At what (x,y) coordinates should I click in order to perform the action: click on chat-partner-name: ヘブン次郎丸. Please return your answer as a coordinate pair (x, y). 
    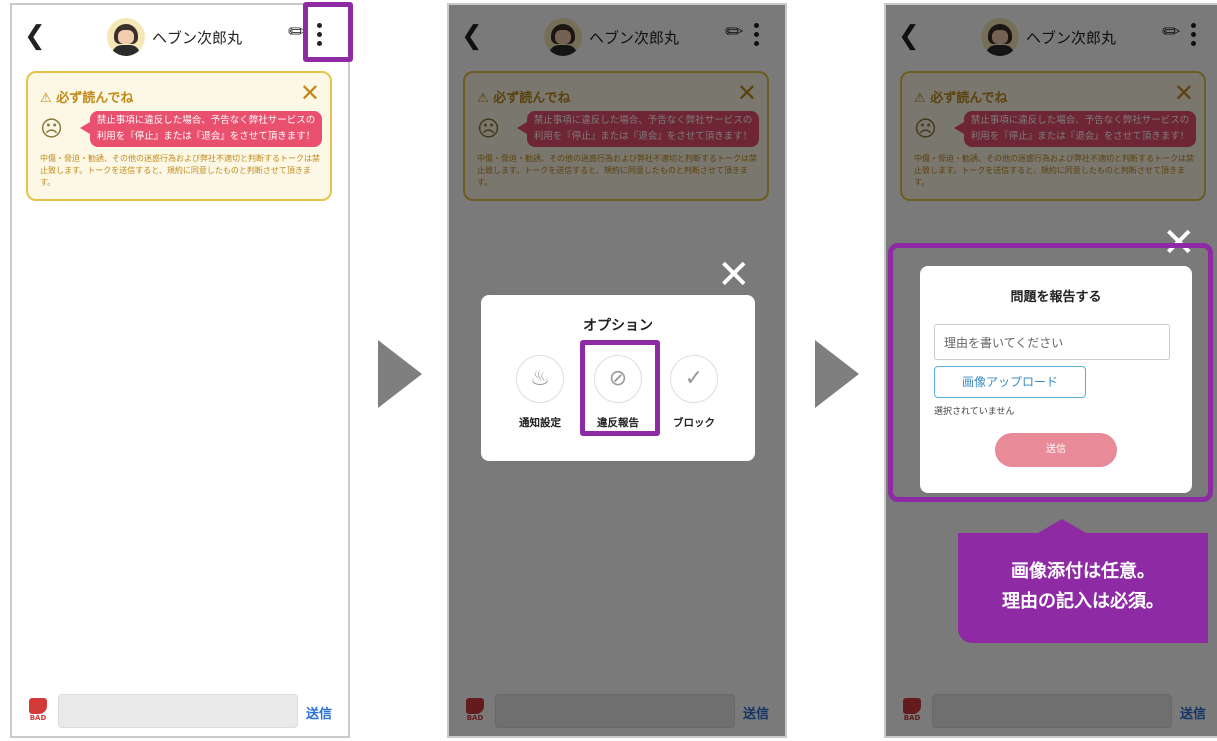
    Looking at the image, I should click on (197, 38).